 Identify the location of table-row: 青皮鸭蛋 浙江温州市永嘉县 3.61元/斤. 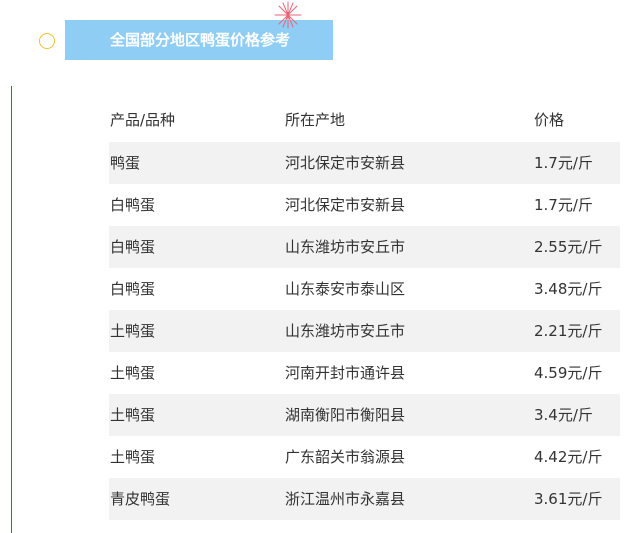
(364, 499).